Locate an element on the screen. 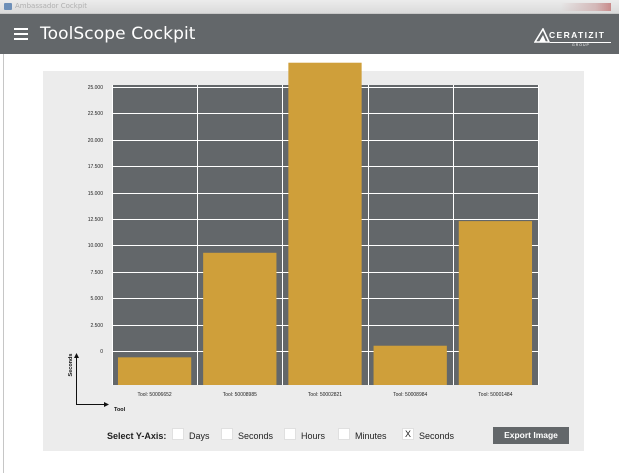 The image size is (619, 473). x-tick-label: Tool: 50008984 is located at coordinates (410, 395).